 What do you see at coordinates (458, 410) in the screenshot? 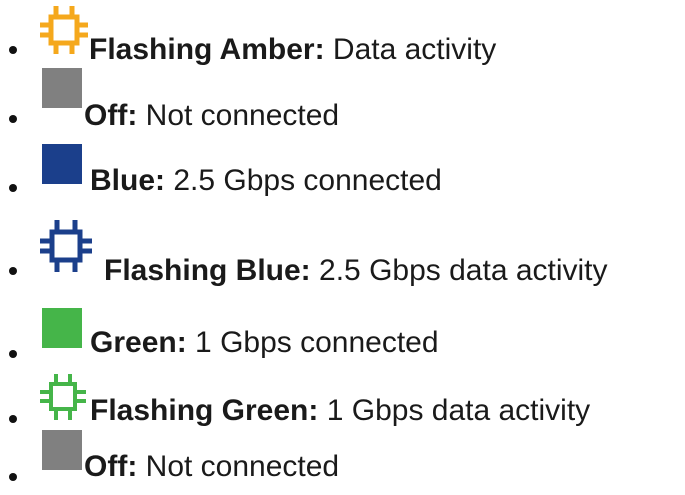
I see `led-description: 1 Gbps data activity` at bounding box center [458, 410].